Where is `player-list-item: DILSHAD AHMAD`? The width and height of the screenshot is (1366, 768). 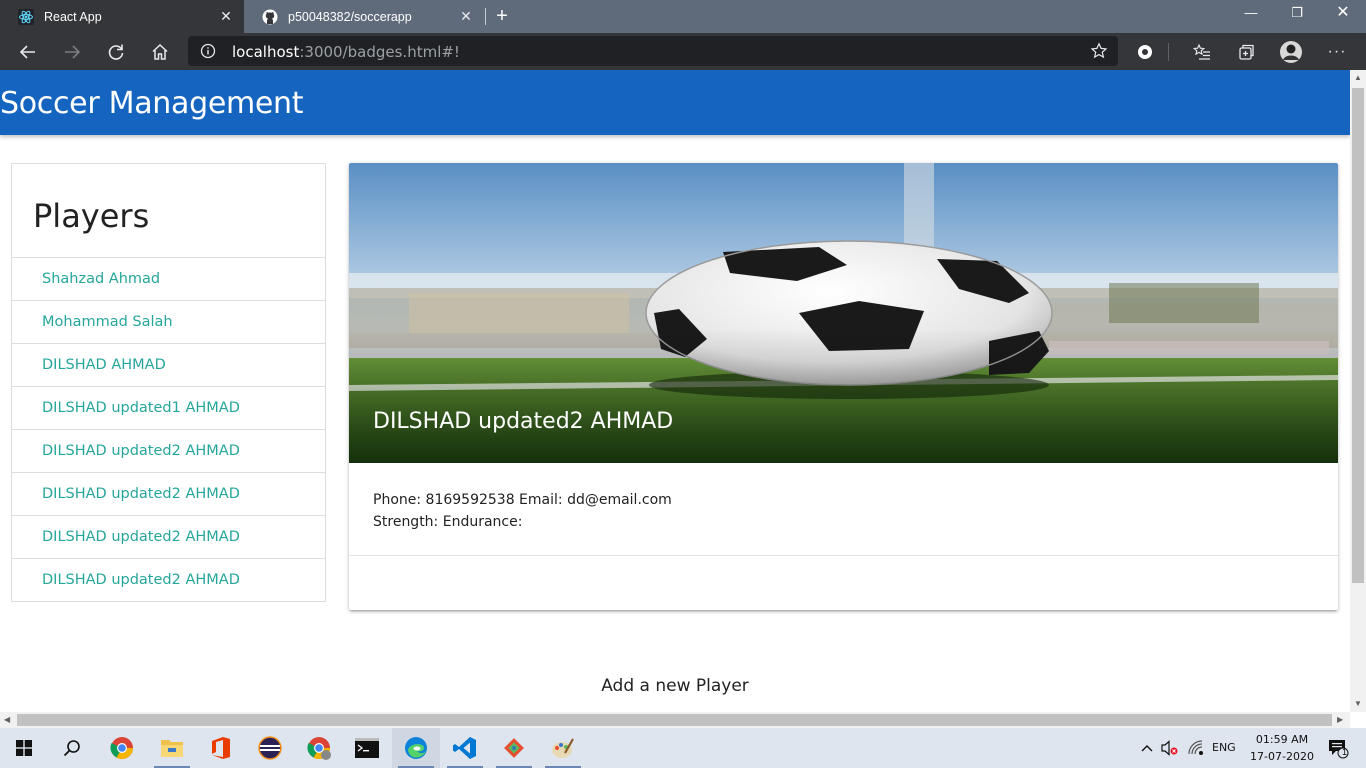 player-list-item: DILSHAD AHMAD is located at coordinates (168, 365).